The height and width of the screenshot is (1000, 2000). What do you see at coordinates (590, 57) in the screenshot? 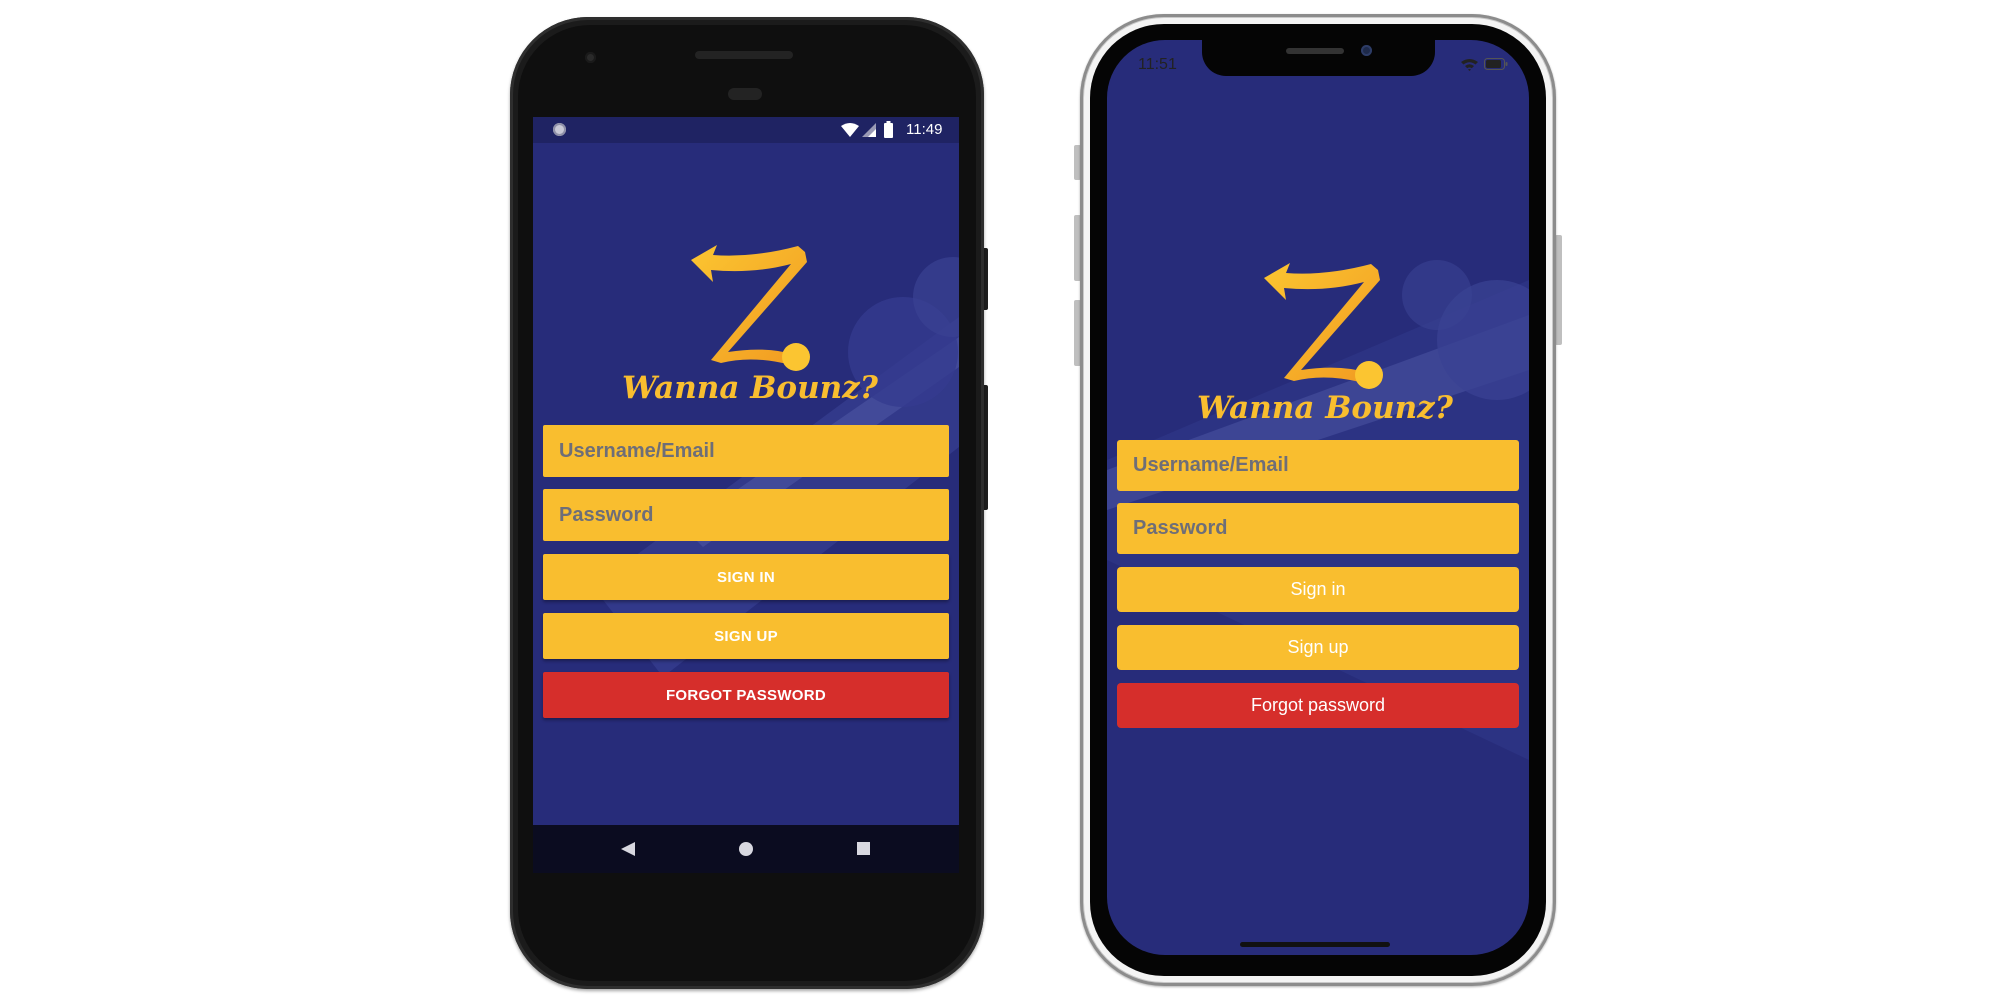
I see `android-front-camera` at bounding box center [590, 57].